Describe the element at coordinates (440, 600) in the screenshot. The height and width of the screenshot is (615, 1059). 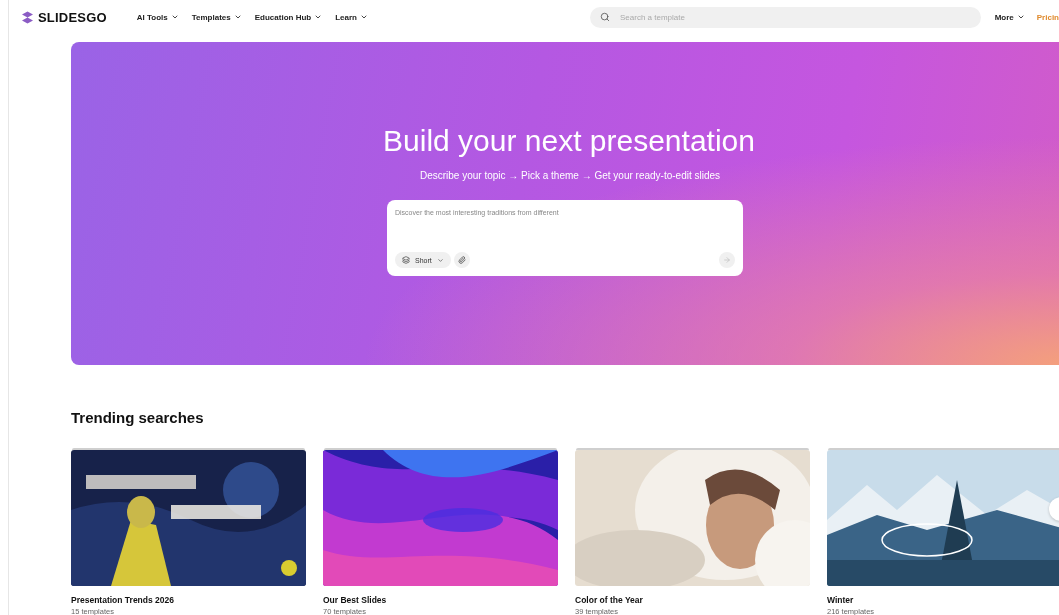
I see `card-title: Our Best Slides` at that location.